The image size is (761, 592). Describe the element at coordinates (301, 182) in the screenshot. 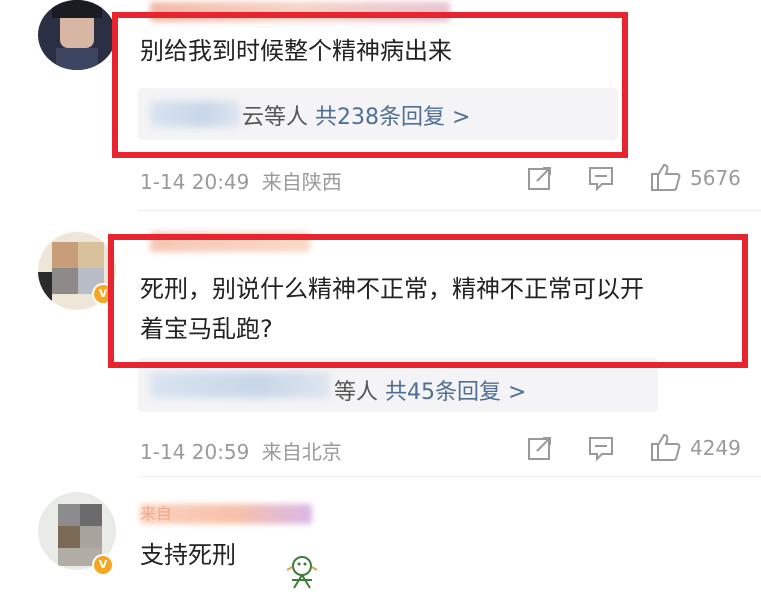

I see `comment-location: 来自陕西` at that location.